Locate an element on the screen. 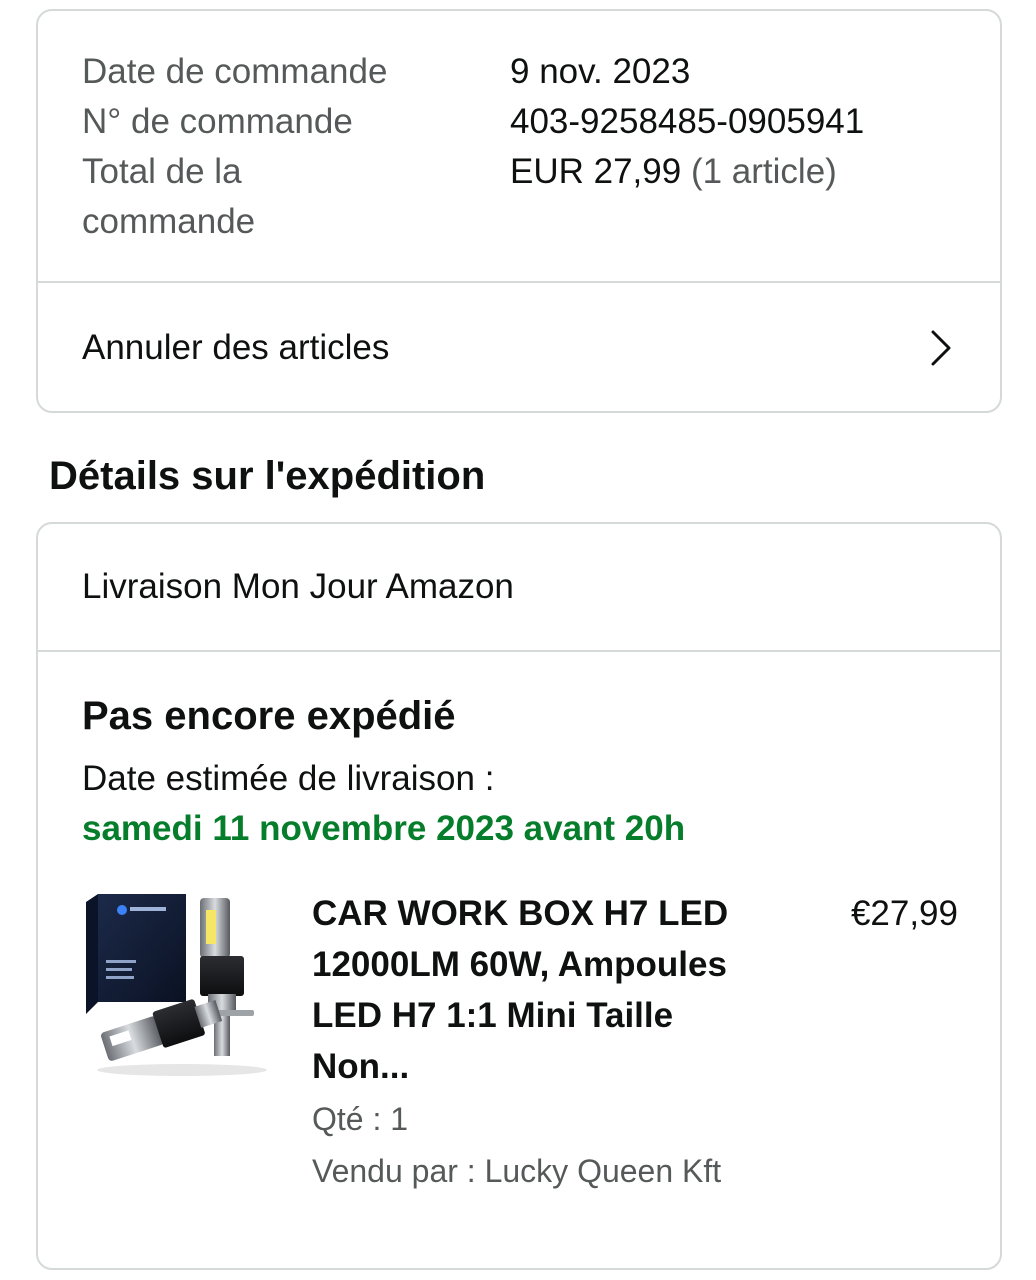 The image size is (1036, 1280). product-image is located at coordinates (177, 985).